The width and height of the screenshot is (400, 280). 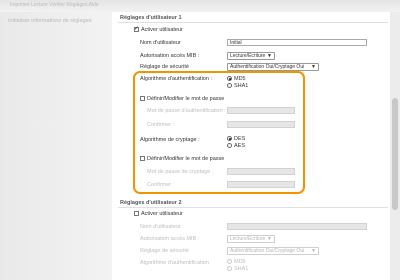 I want to click on scrollbar-thumb, so click(x=395, y=154).